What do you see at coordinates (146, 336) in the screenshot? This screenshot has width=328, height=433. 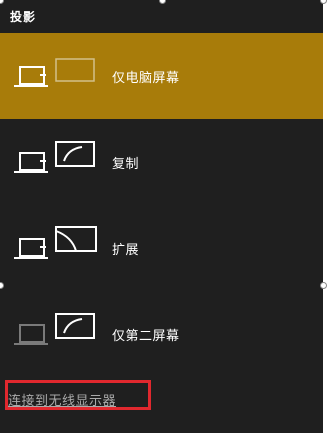 I see `option-label: 仅第二屏幕` at bounding box center [146, 336].